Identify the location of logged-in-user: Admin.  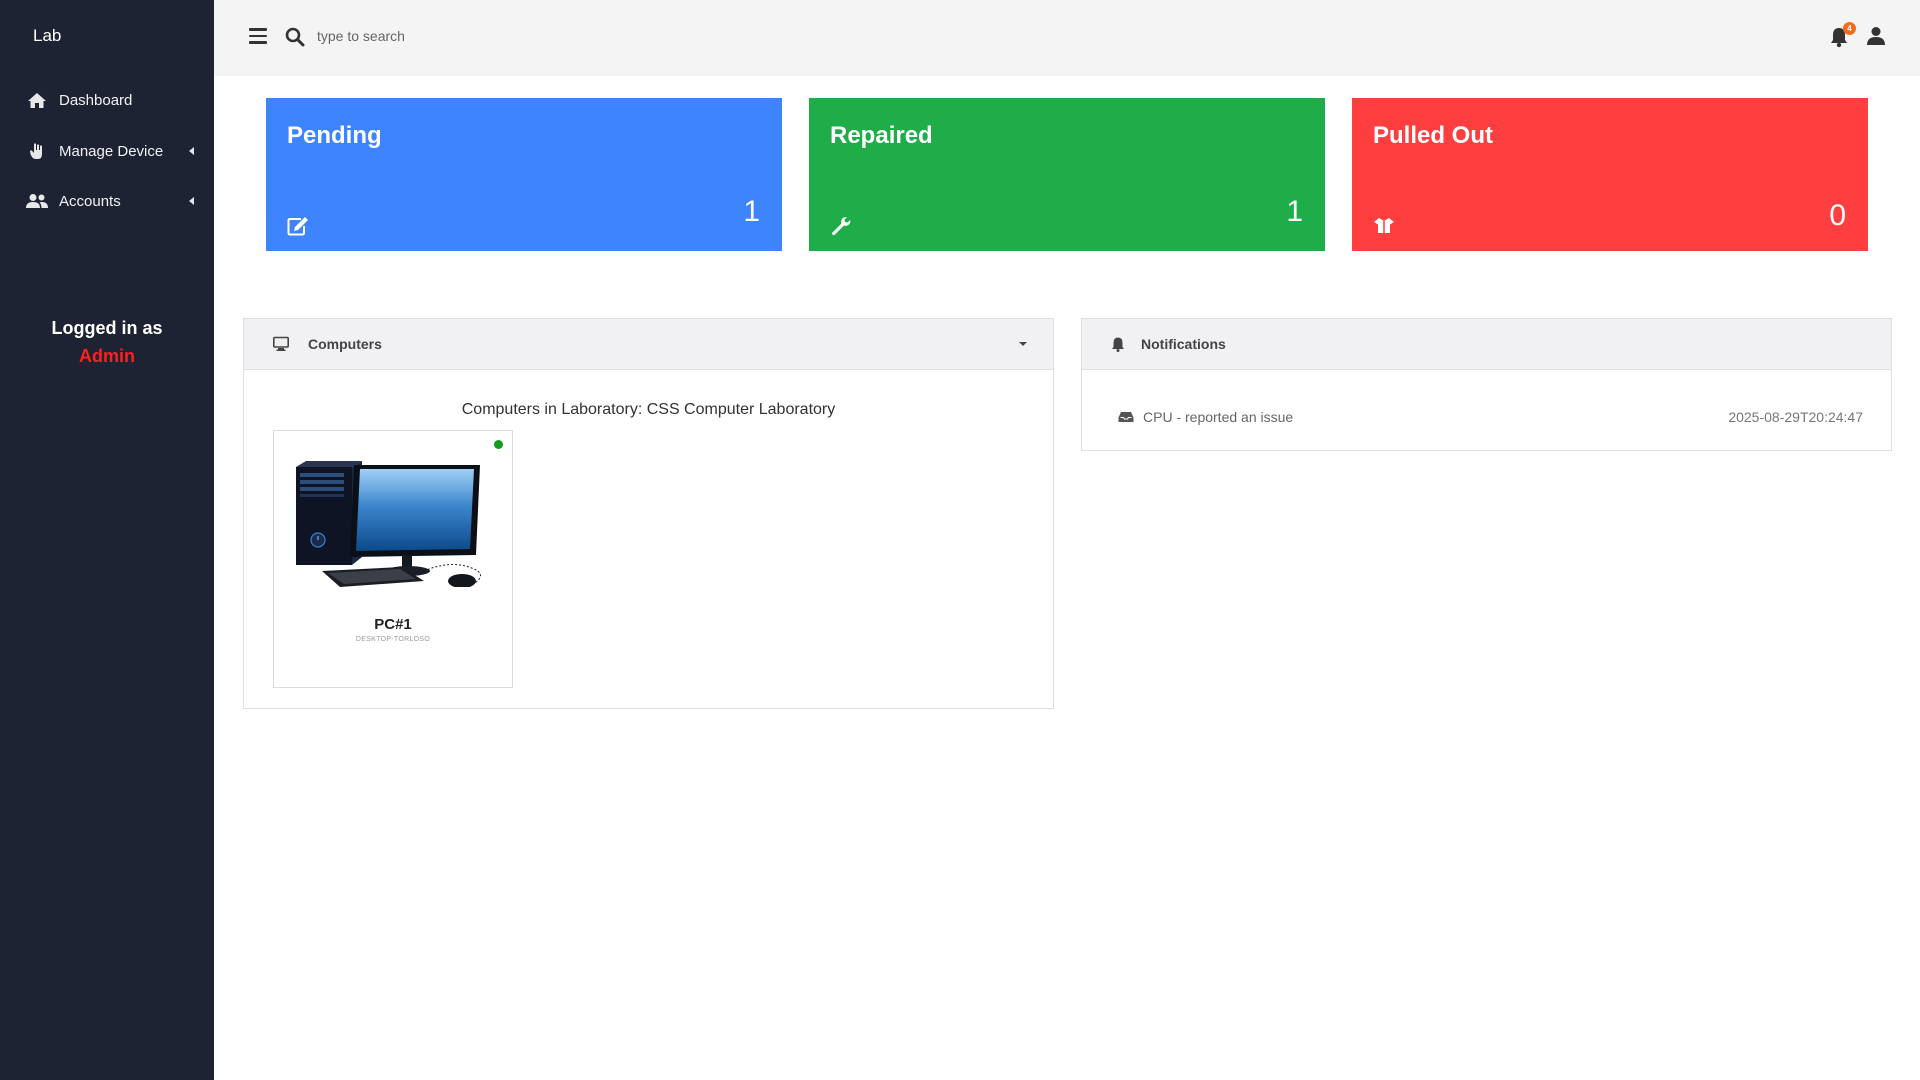
(107, 356).